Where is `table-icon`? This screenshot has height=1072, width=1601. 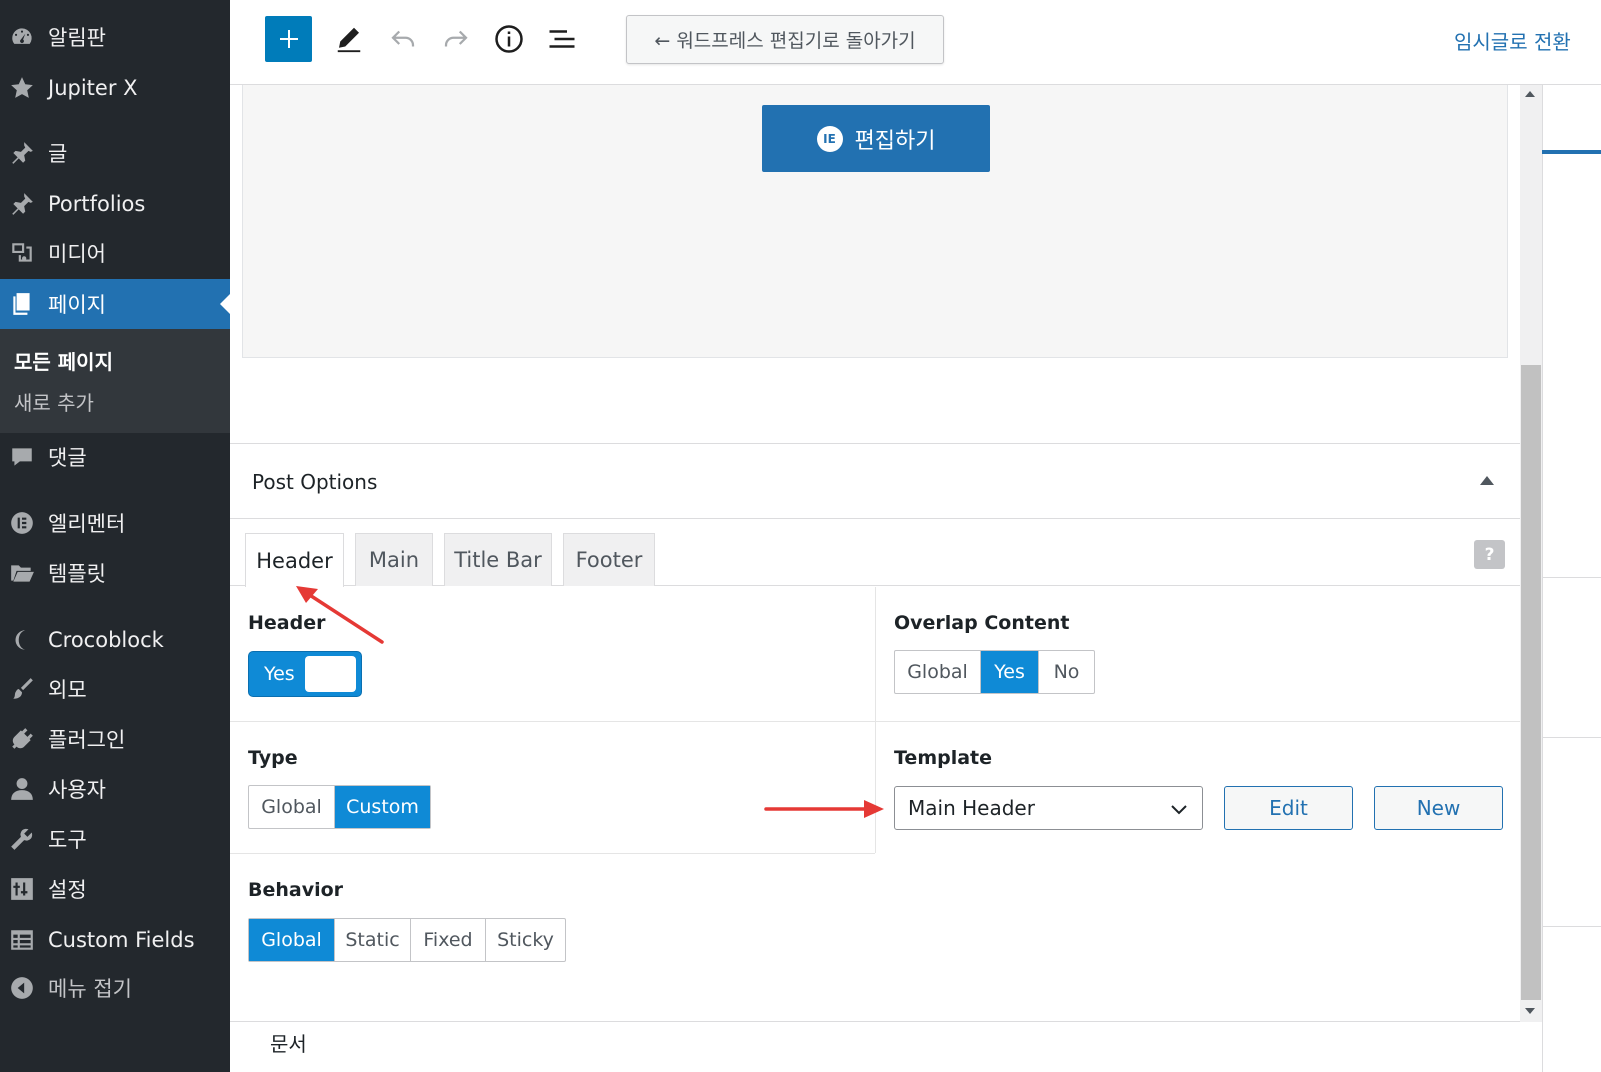
table-icon is located at coordinates (22, 940).